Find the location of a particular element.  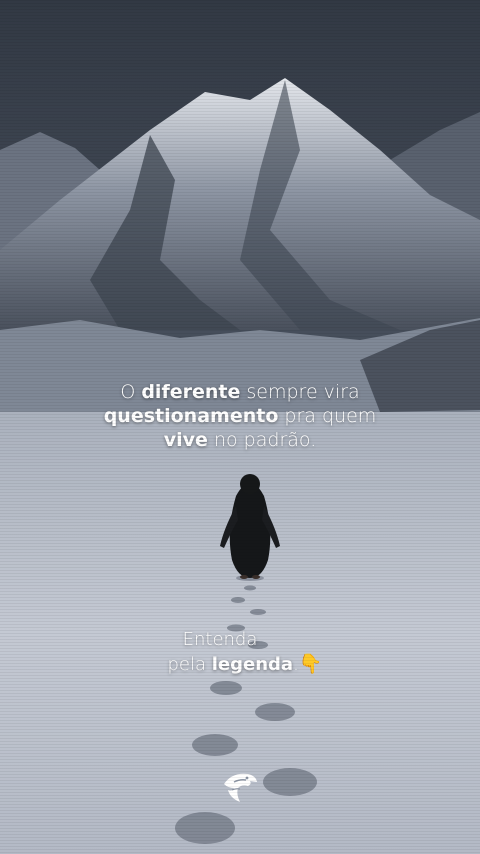

cta-line-1: Entenda is located at coordinates (220, 639).